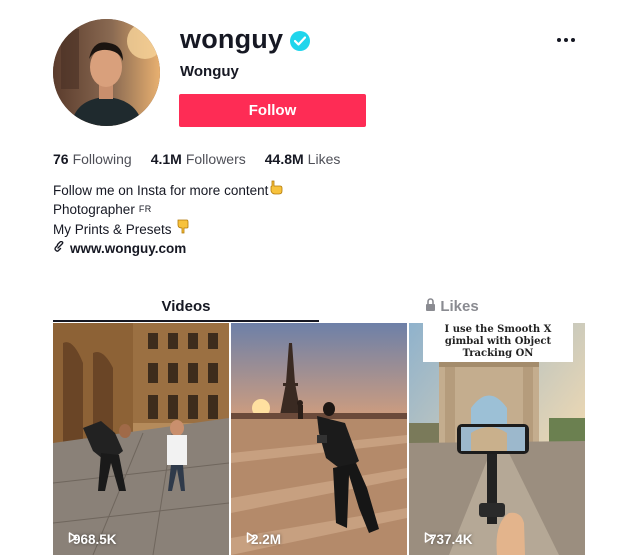 The image size is (641, 555). What do you see at coordinates (182, 229) in the screenshot?
I see `pointing-down-hand-icon` at bounding box center [182, 229].